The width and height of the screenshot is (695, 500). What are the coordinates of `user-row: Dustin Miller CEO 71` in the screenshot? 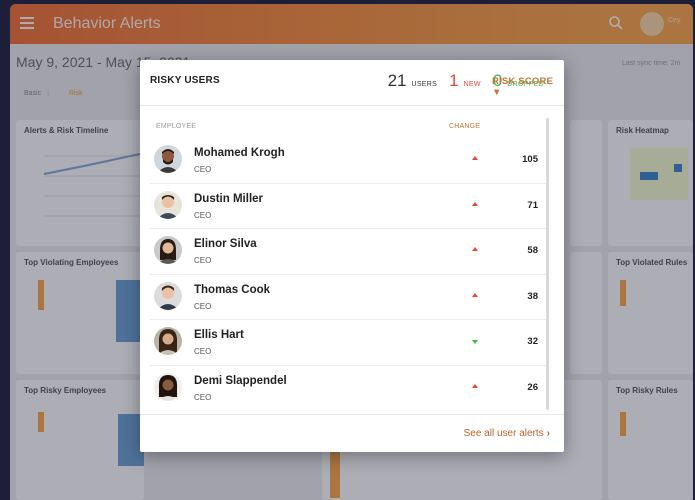 It's located at (348, 206).